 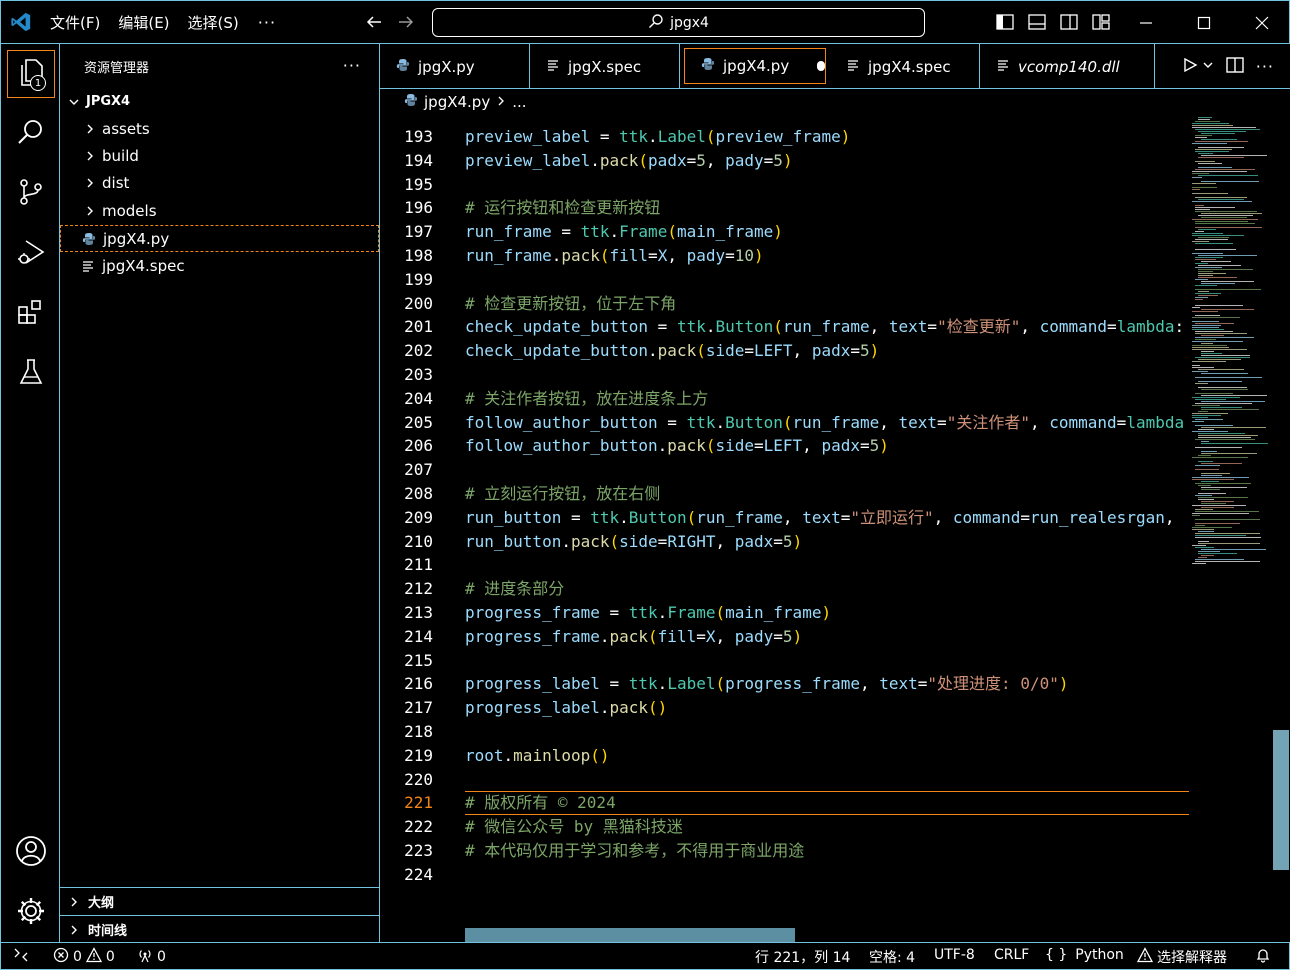 I want to click on toggle-panel-icon, so click(x=1038, y=23).